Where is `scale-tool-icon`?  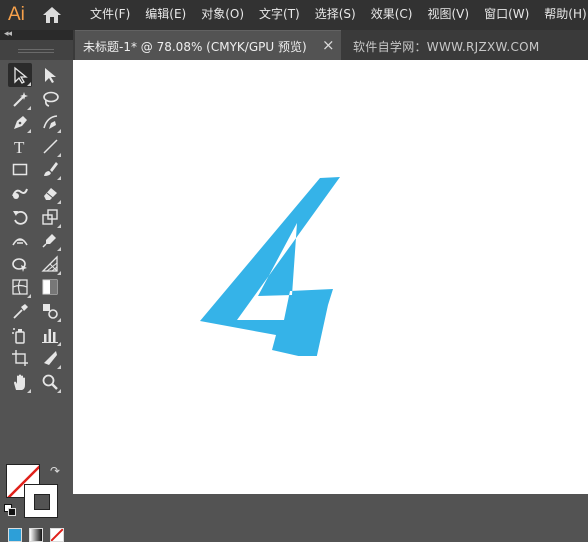 scale-tool-icon is located at coordinates (50, 217).